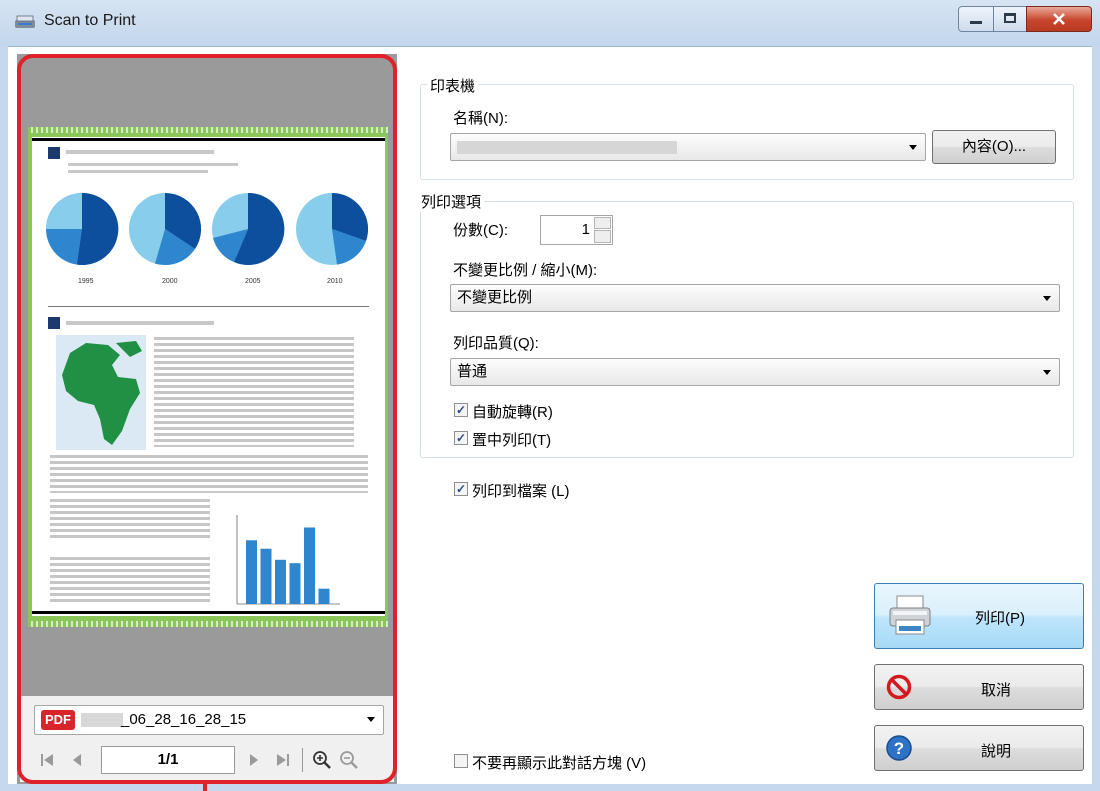 The image size is (1100, 791). Describe the element at coordinates (755, 298) in the screenshot. I see `scale-select: 不變更比例` at that location.